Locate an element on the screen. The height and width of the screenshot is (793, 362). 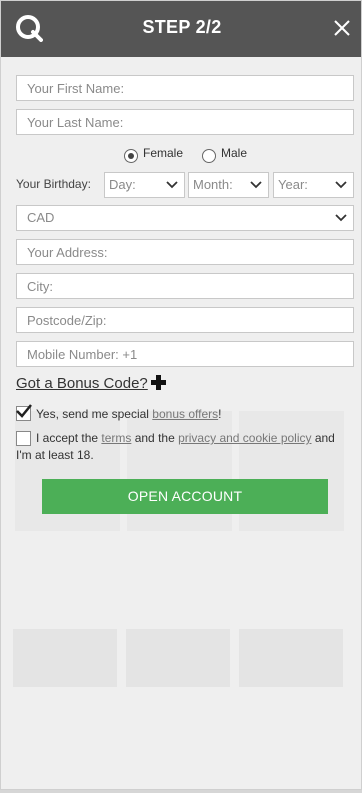
month-select-value: Month: is located at coordinates (213, 184).